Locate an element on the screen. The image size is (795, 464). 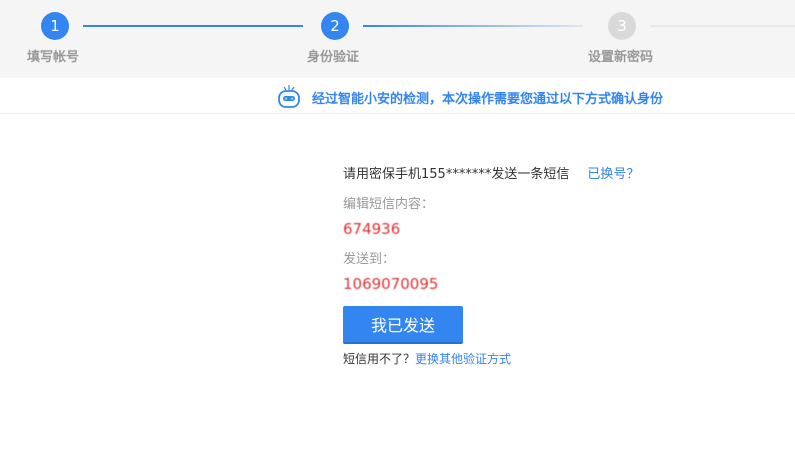
alt-prefix: 短信用不了？ is located at coordinates (379, 359).